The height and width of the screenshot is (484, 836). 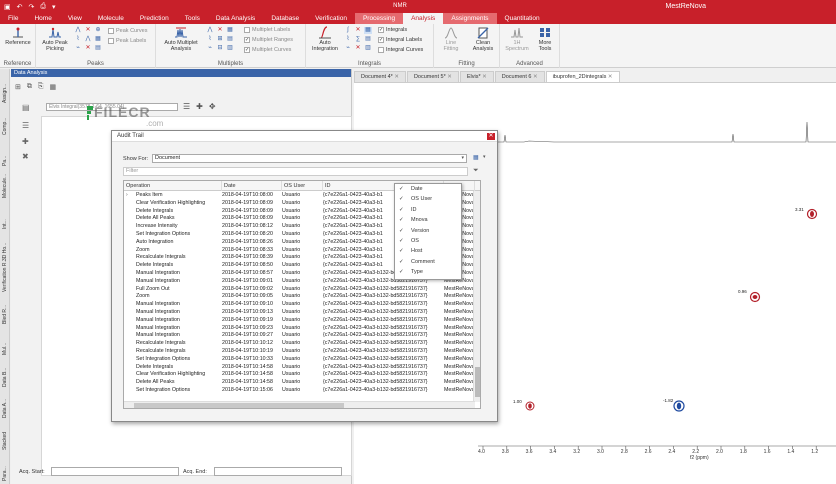 I want to click on print-icon: ⎙, so click(x=43, y=7).